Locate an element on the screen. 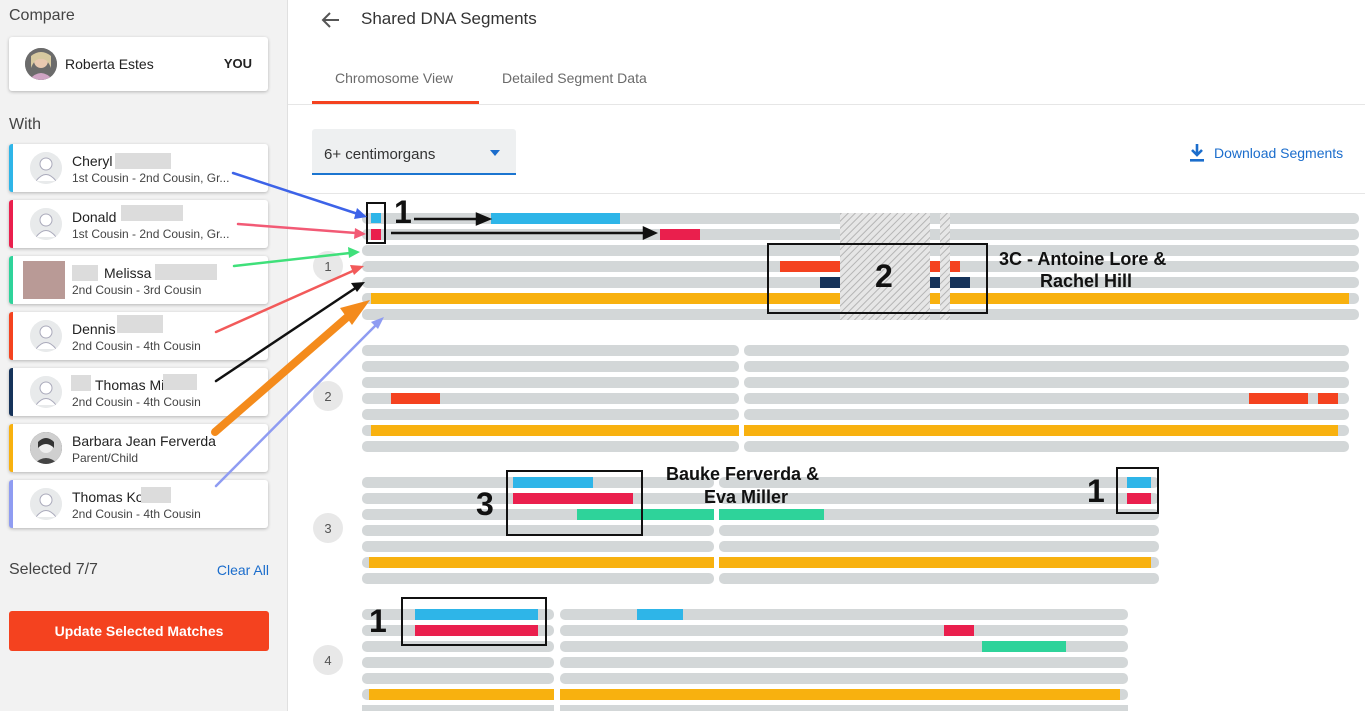 Image resolution: width=1365 pixels, height=711 pixels. annotation-label: Bauke Ferverda & is located at coordinates (743, 474).